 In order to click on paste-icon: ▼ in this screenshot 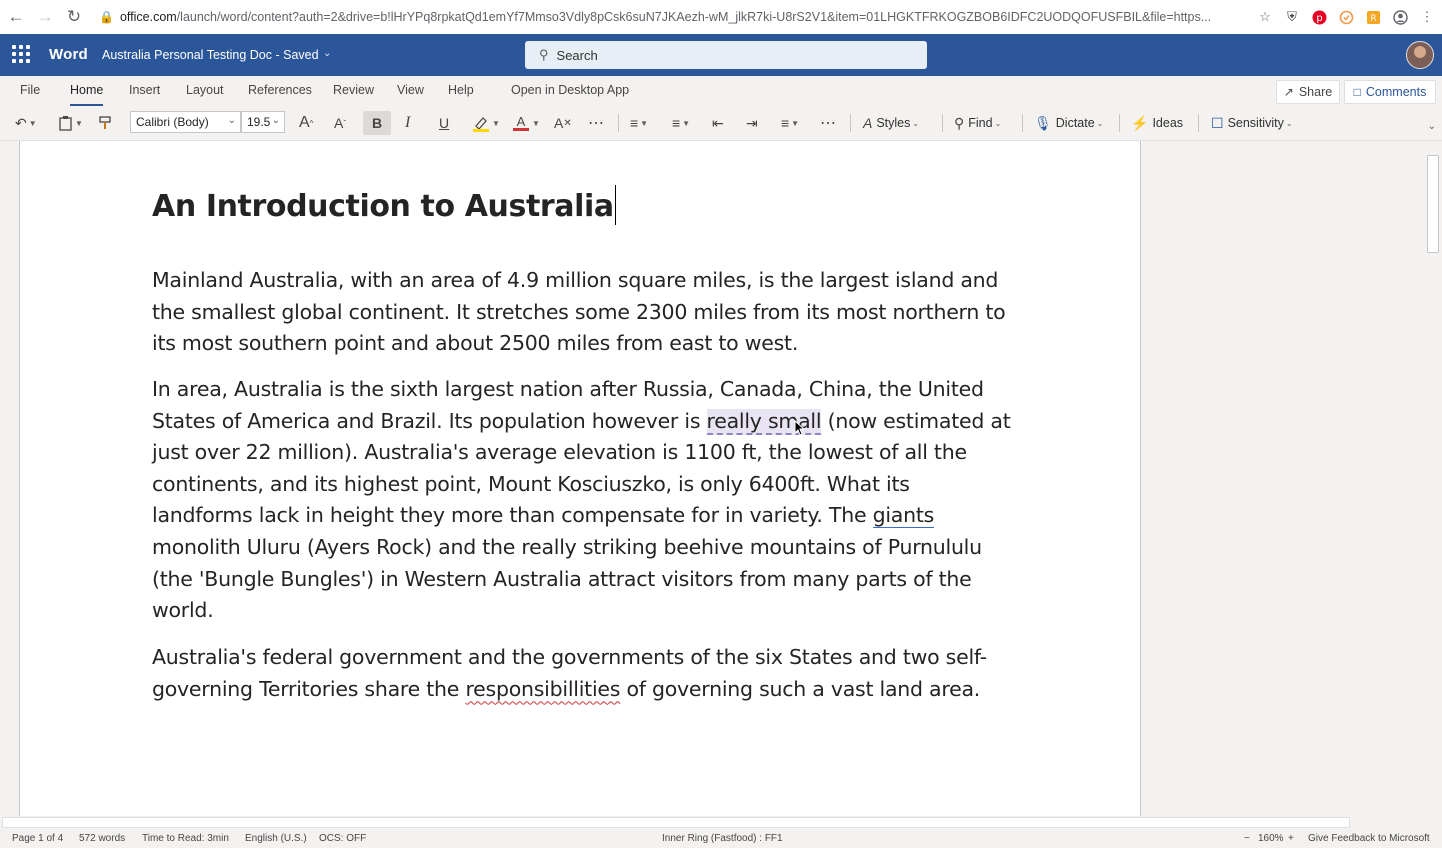, I will do `click(70, 123)`.